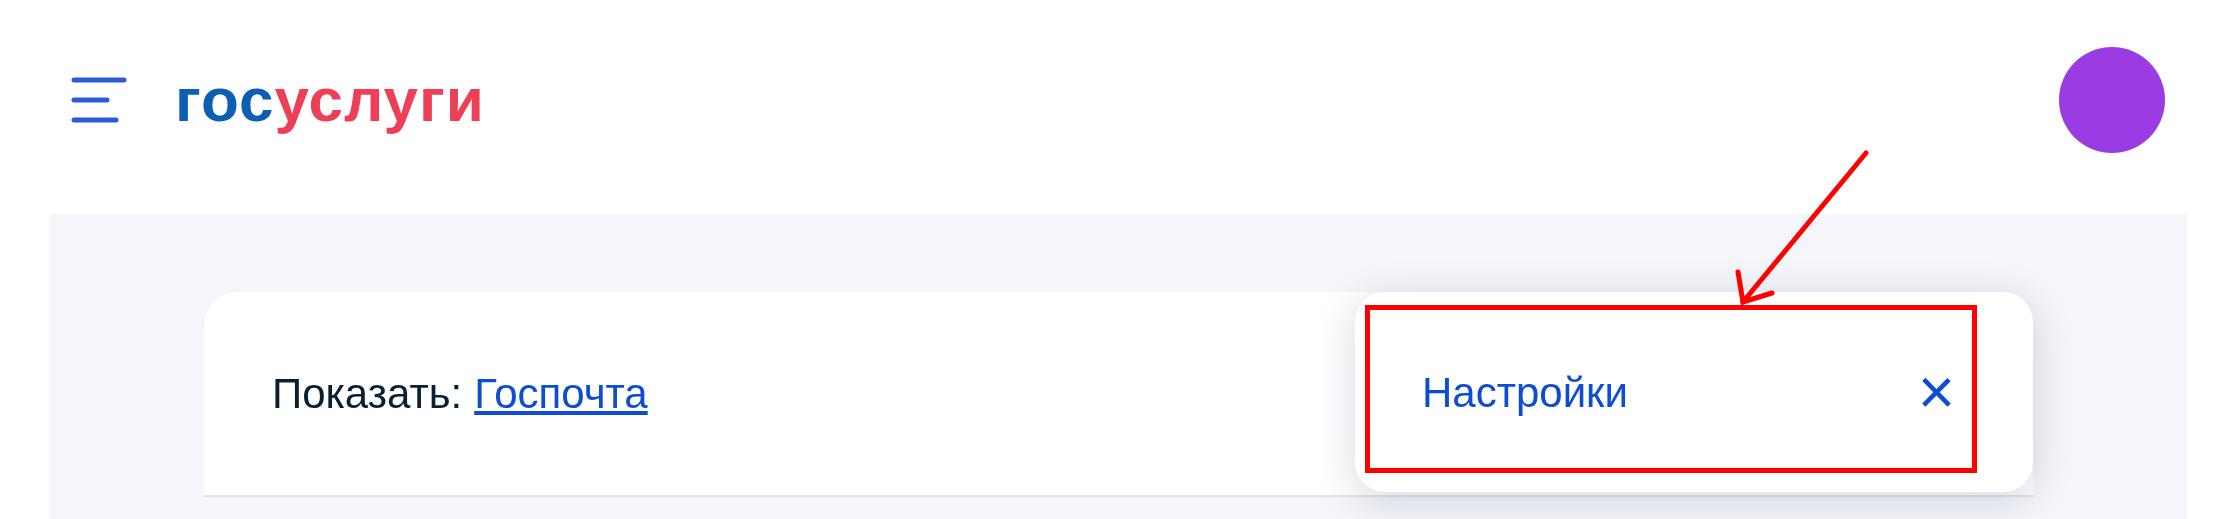 This screenshot has height=519, width=2237. I want to click on menu-icon, so click(99, 100).